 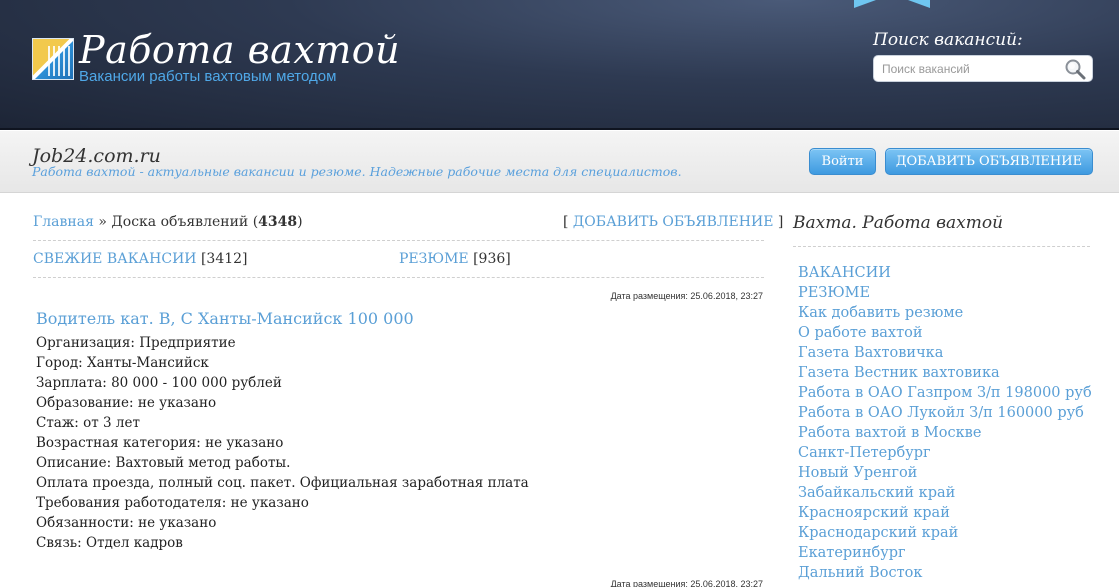 I want to click on post-field: Город: Ханты-Мансийск, so click(x=122, y=363).